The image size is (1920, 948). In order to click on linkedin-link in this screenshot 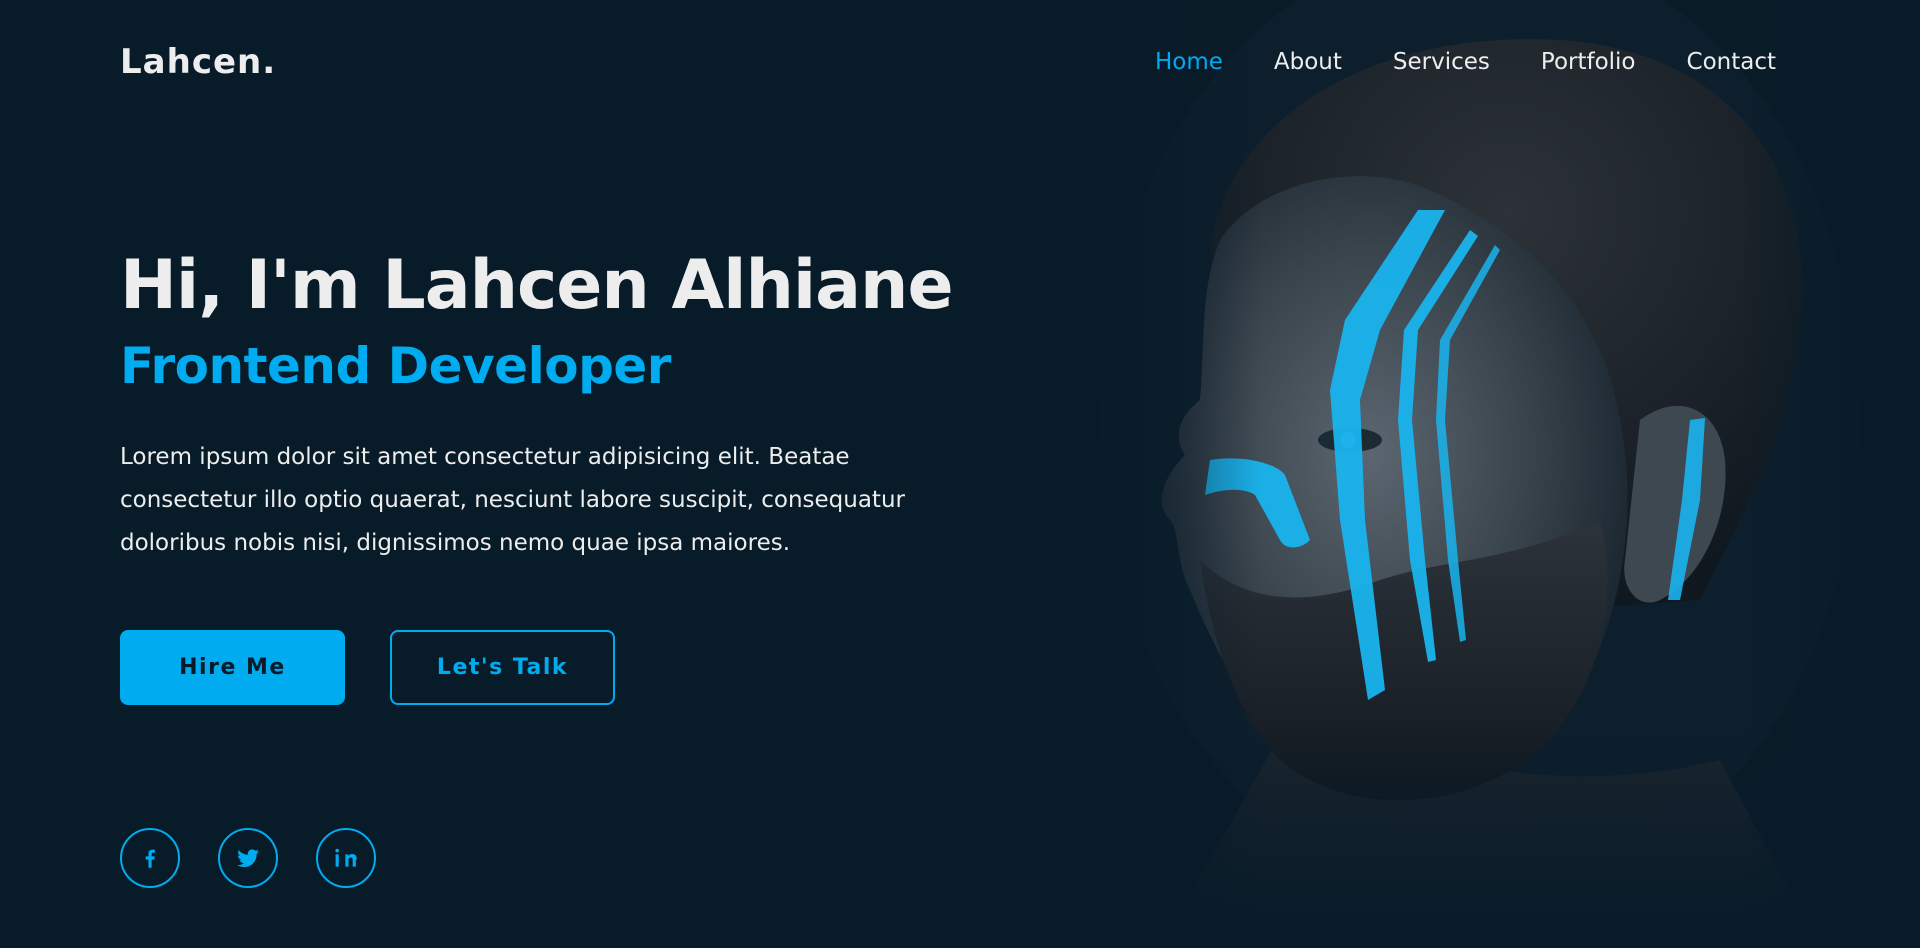, I will do `click(346, 858)`.